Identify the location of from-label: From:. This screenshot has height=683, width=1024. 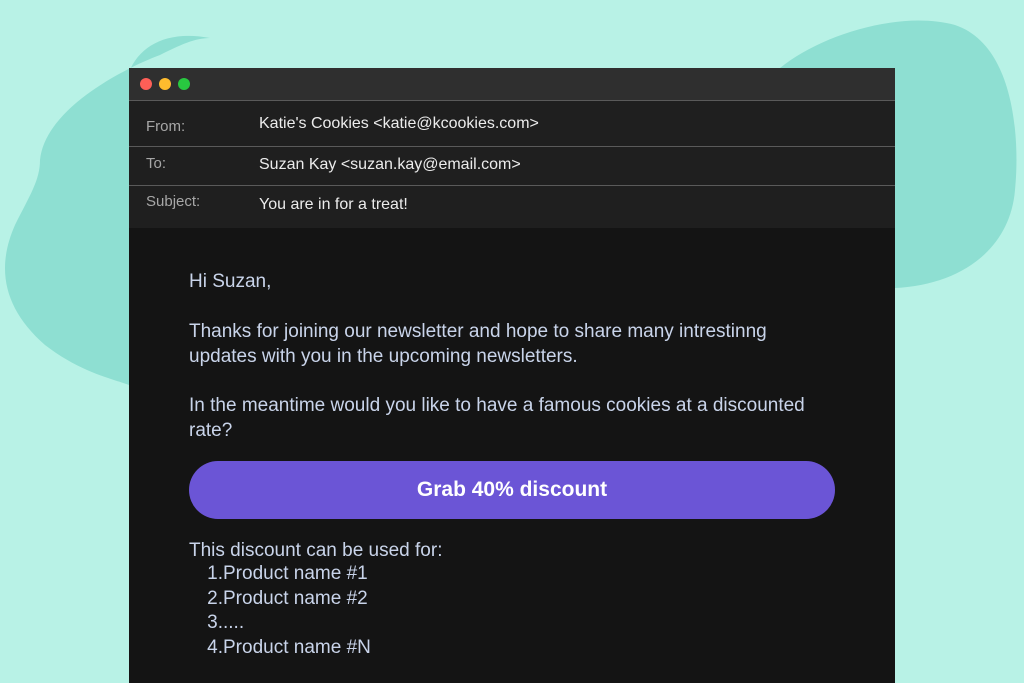
(166, 126).